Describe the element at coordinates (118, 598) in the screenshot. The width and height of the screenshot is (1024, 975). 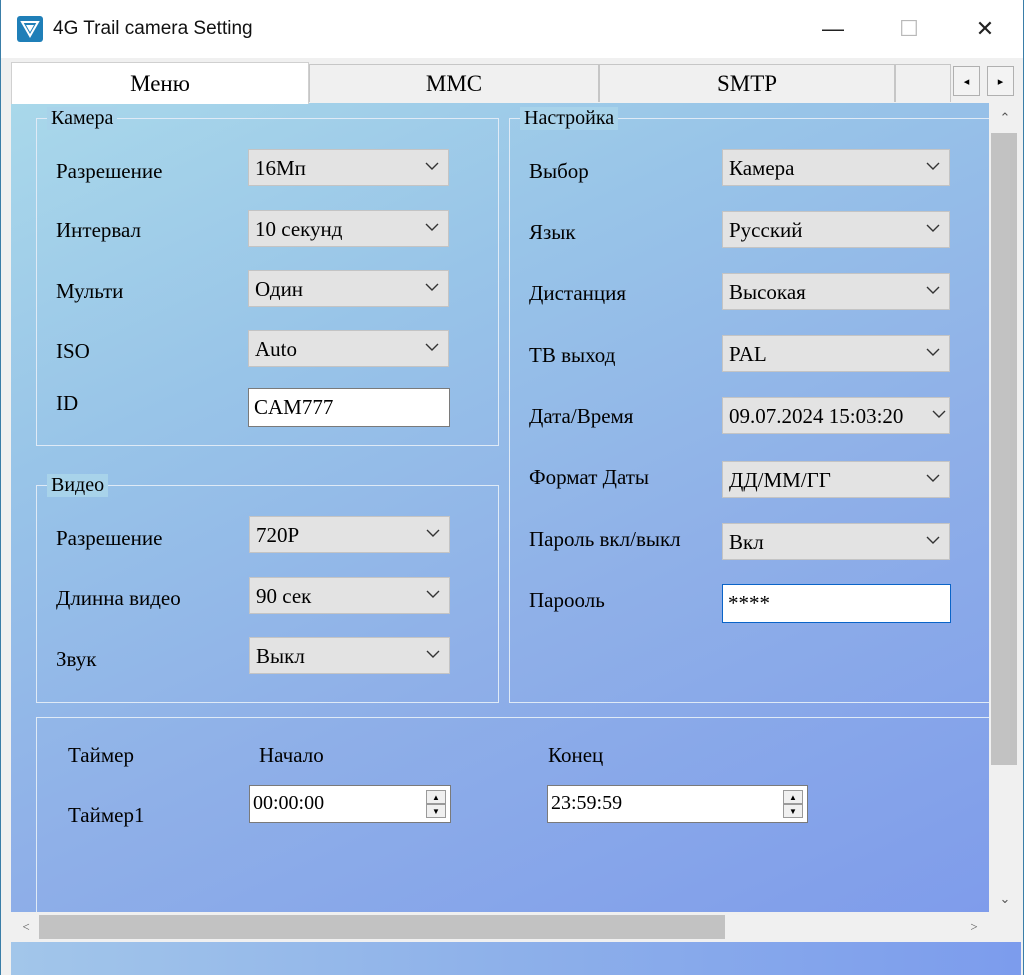
I see `video-length-label: Длинна видео` at that location.